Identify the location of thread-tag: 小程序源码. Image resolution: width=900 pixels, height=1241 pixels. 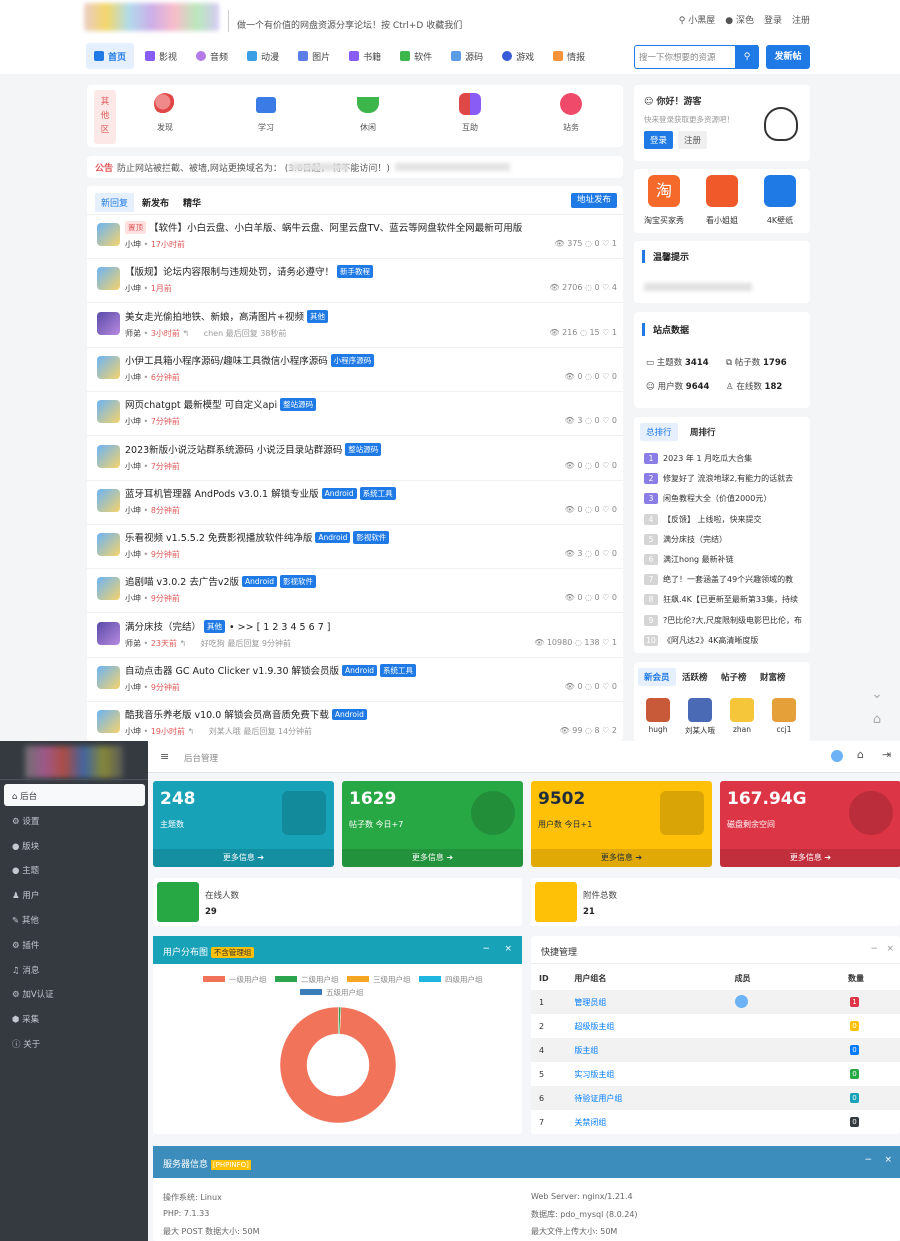
(352, 360).